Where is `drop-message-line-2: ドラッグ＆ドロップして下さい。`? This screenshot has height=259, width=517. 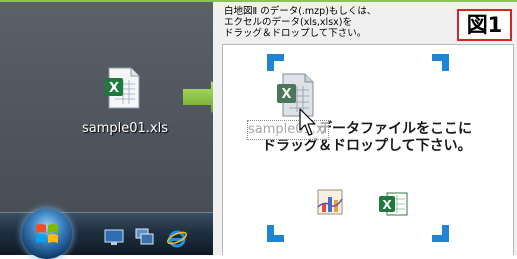 drop-message-line-2: ドラッグ＆ドロップして下さい。 is located at coordinates (367, 146).